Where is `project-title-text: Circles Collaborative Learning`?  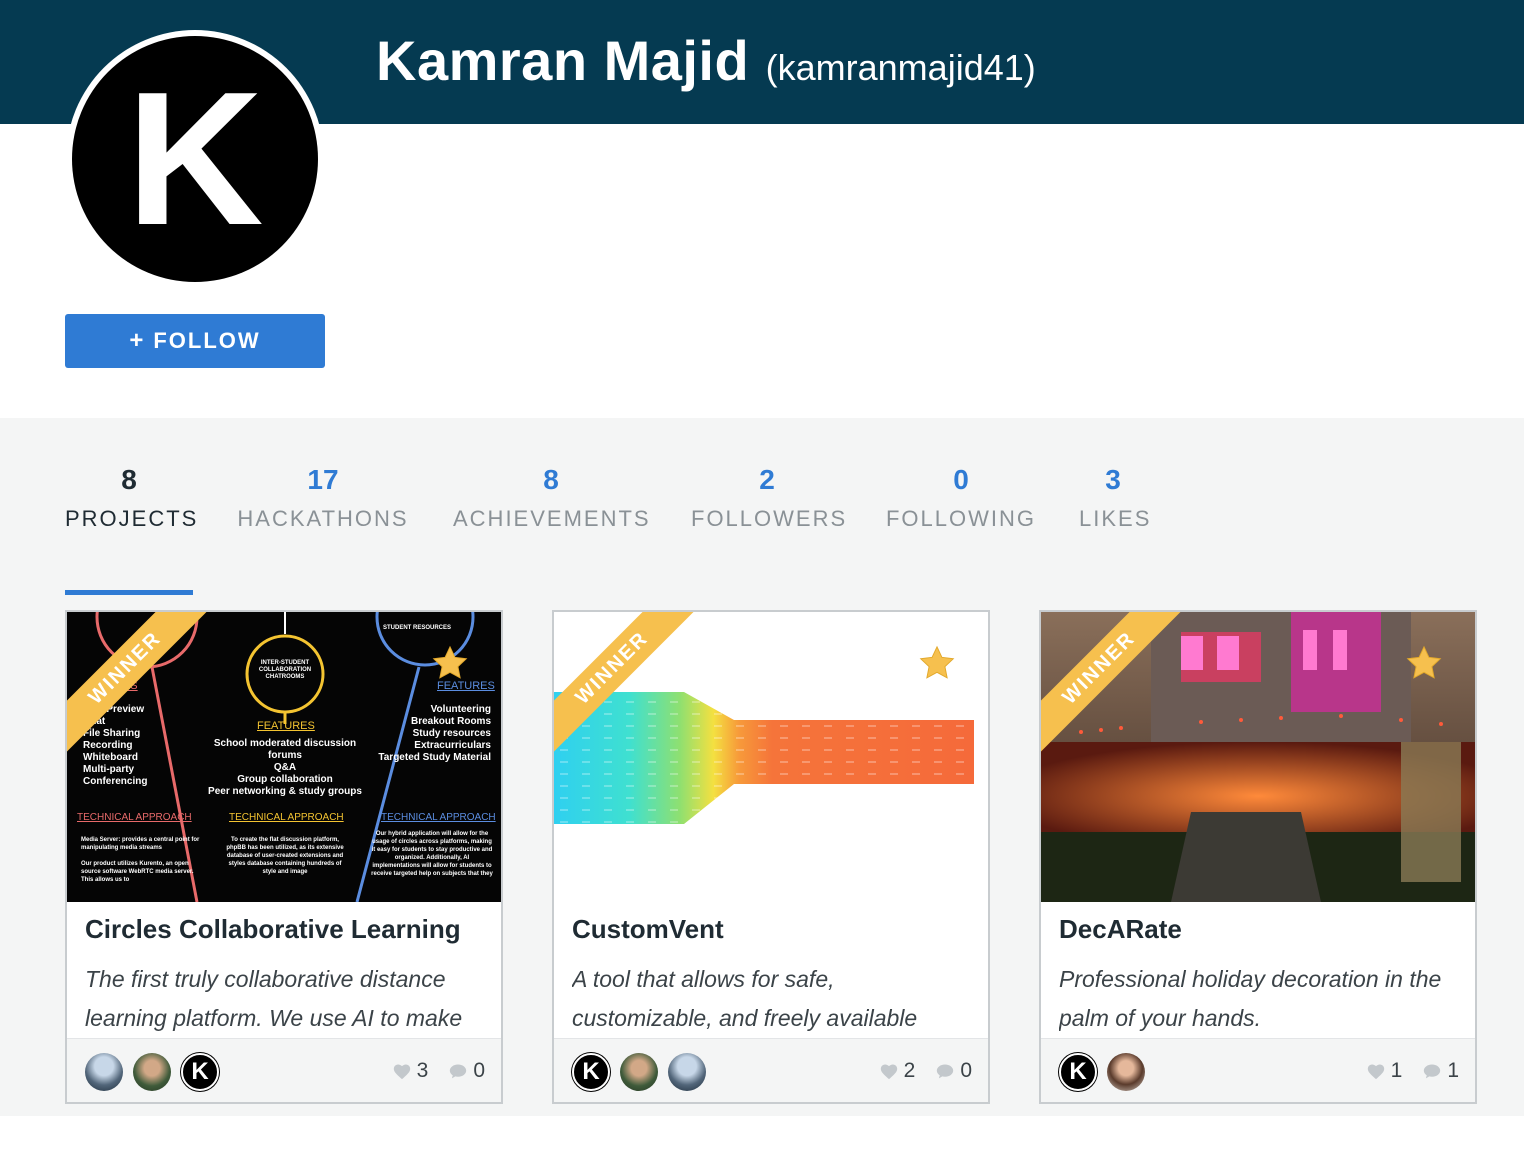 project-title-text: Circles Collaborative Learning is located at coordinates (273, 929).